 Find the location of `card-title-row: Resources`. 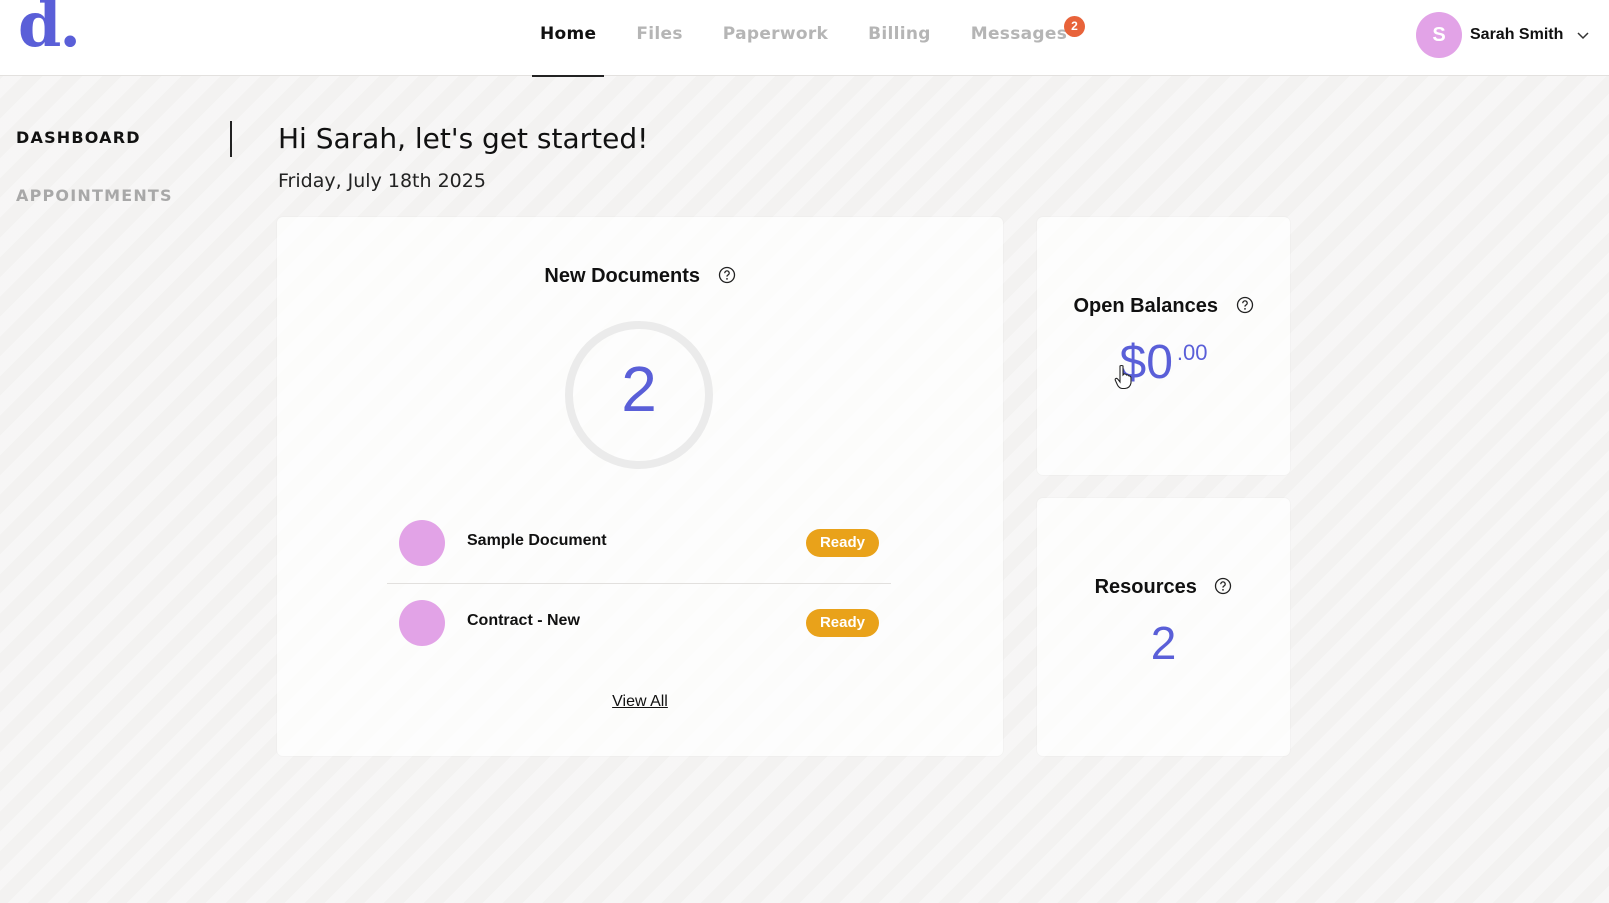

card-title-row: Resources is located at coordinates (1163, 587).